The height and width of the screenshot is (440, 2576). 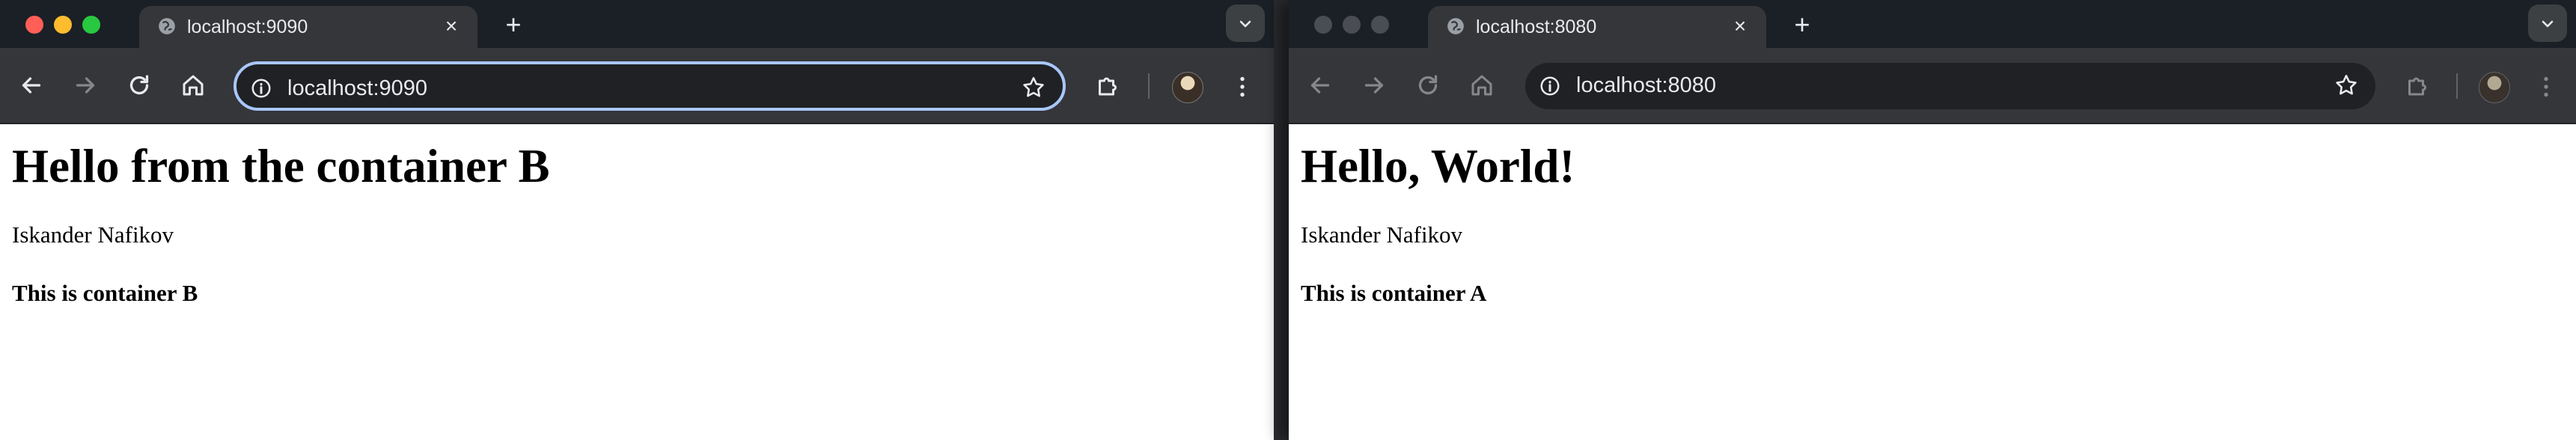 What do you see at coordinates (1281, 220) in the screenshot?
I see `window-gap` at bounding box center [1281, 220].